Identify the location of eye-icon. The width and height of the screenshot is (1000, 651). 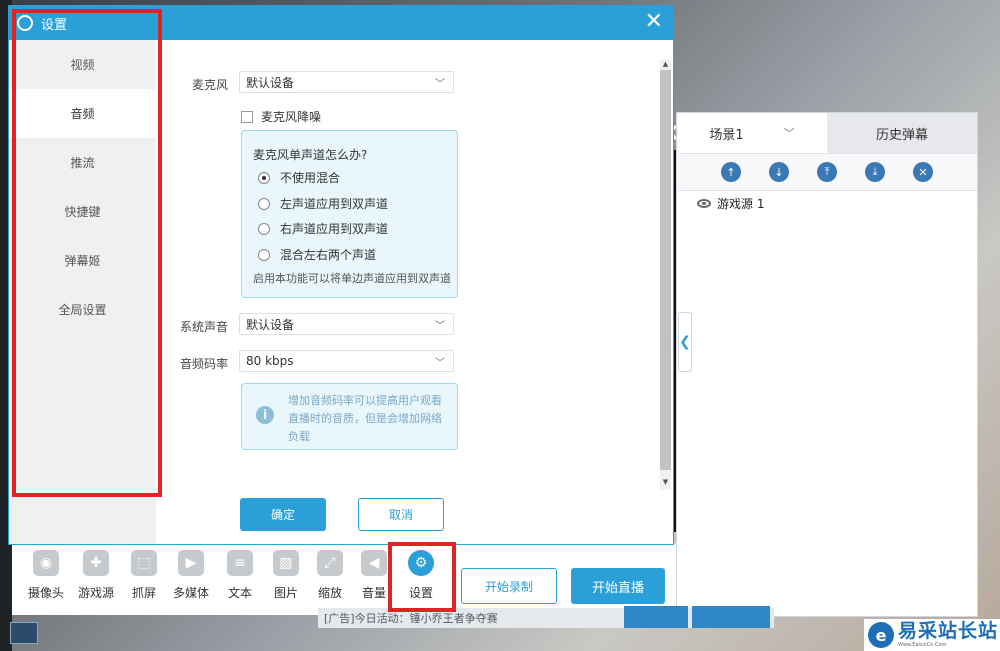
(704, 203).